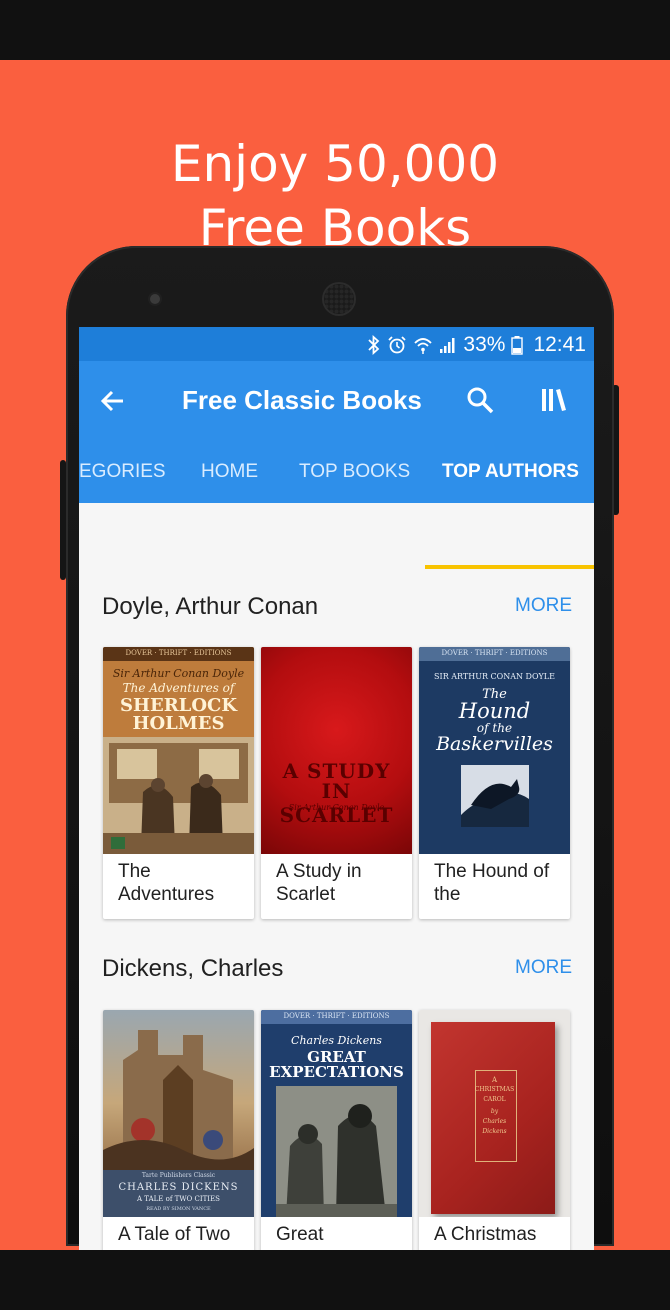 The width and height of the screenshot is (670, 1310). I want to click on more-link-dickens: MORE, so click(543, 968).